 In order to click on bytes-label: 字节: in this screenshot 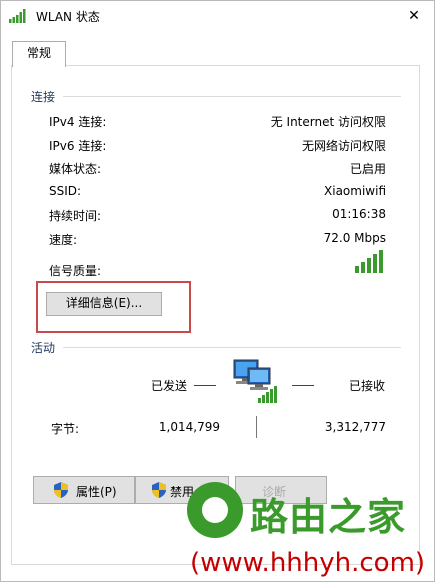, I will do `click(65, 429)`.